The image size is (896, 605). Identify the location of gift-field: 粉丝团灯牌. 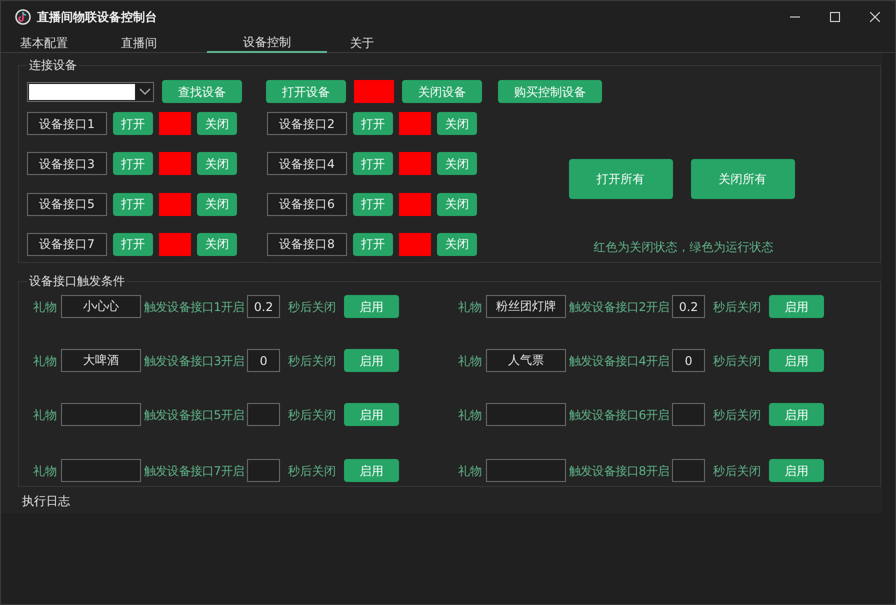
(526, 306).